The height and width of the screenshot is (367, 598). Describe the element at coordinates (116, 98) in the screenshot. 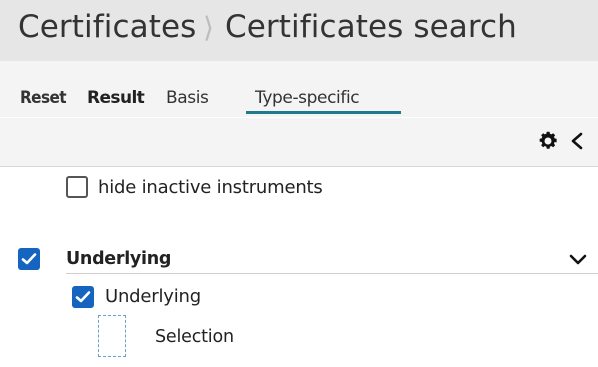

I see `tab-result: Result` at that location.